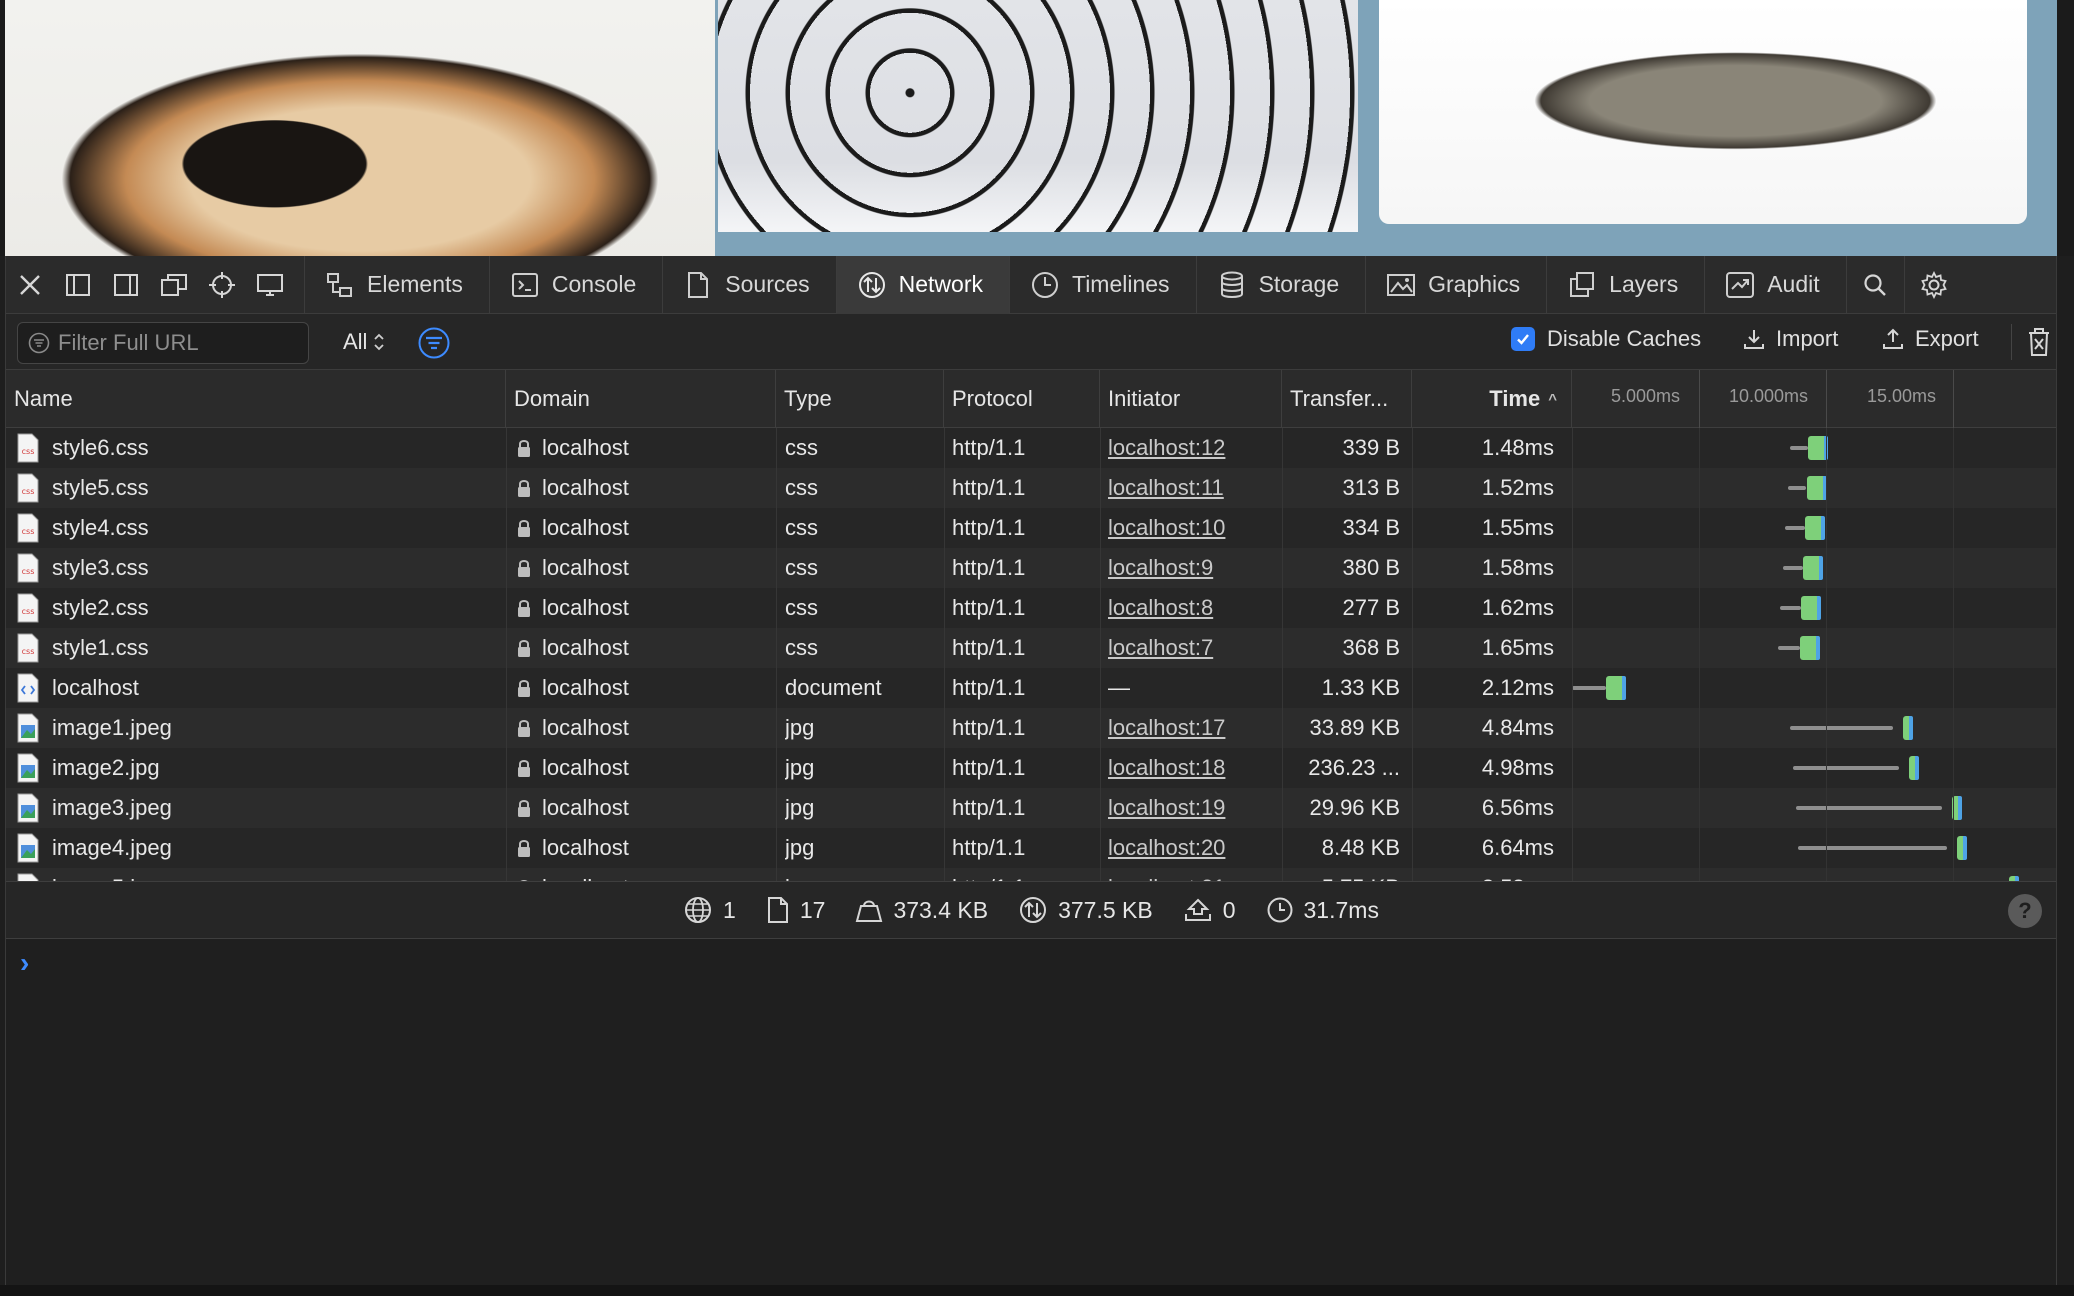 The width and height of the screenshot is (2074, 1296). Describe the element at coordinates (594, 284) in the screenshot. I see `tab-label: Console` at that location.